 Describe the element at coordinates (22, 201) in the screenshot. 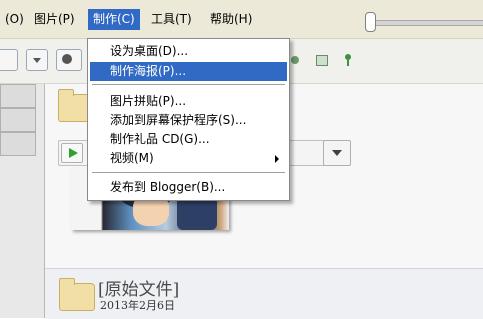

I see `left-panel` at that location.